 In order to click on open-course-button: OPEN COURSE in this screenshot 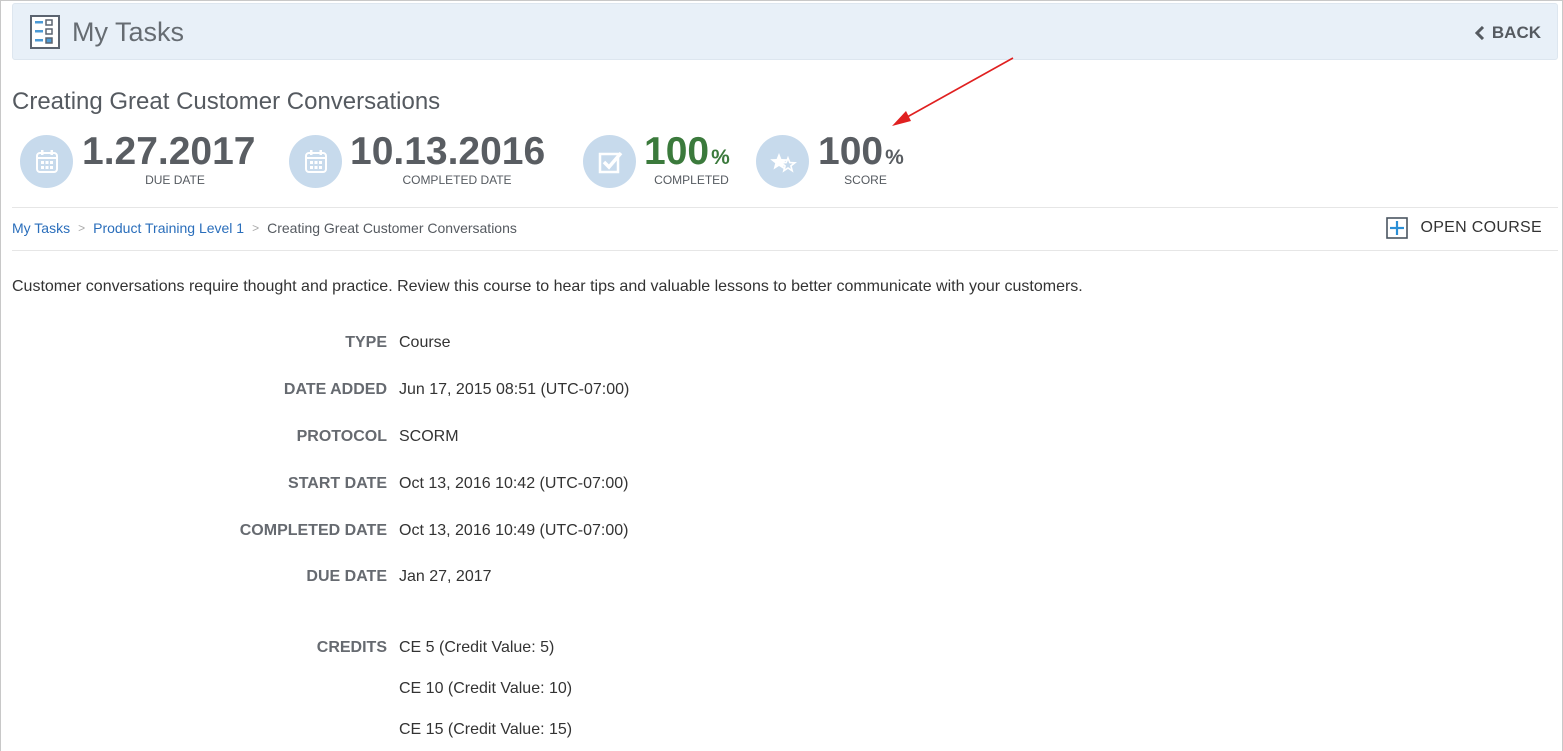, I will do `click(1464, 228)`.